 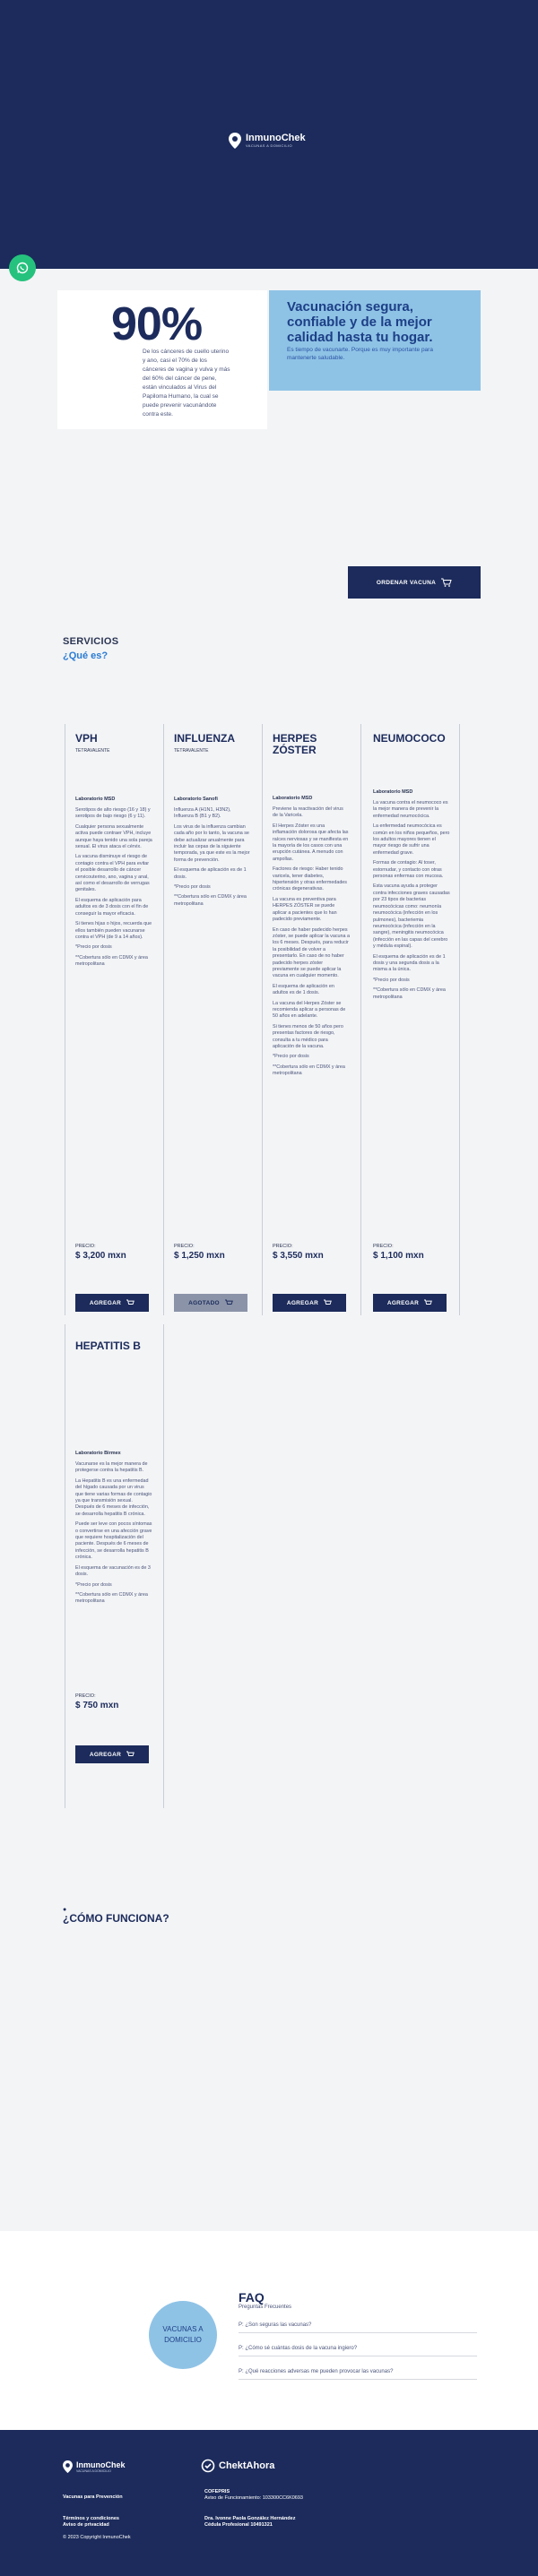 I want to click on footer-logo: InmunoChek VACUNAS A DOMICILIO, so click(x=94, y=2466).